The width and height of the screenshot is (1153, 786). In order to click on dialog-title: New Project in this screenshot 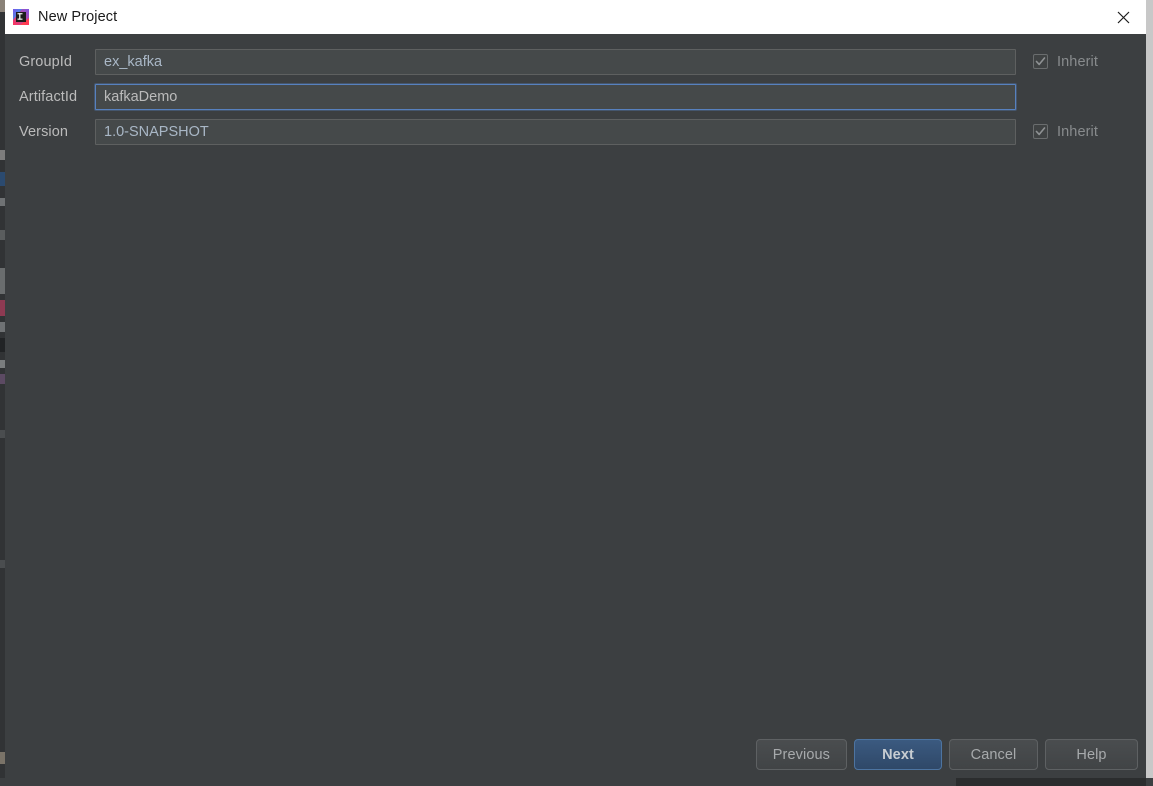, I will do `click(78, 17)`.